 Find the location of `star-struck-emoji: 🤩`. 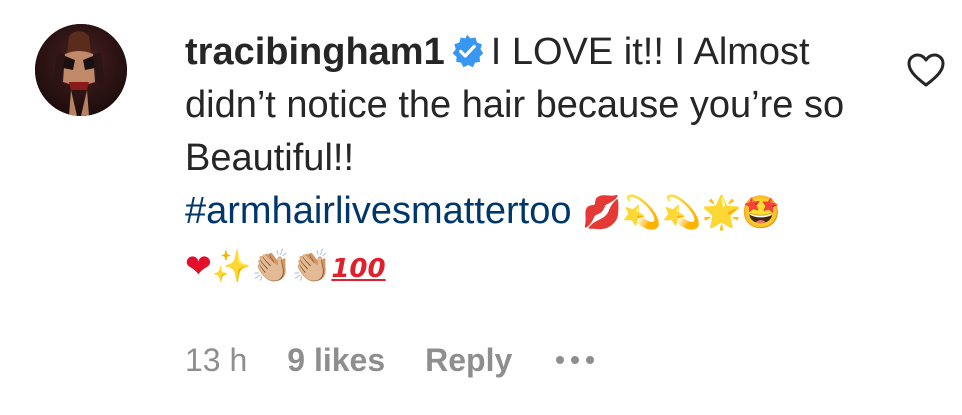

star-struck-emoji: 🤩 is located at coordinates (761, 212).